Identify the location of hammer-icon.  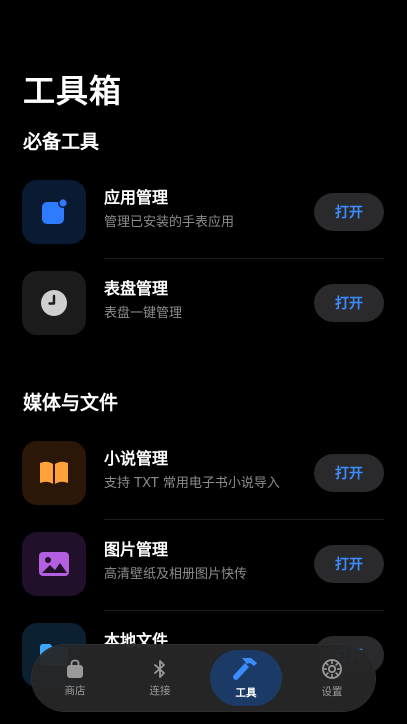
(245, 669).